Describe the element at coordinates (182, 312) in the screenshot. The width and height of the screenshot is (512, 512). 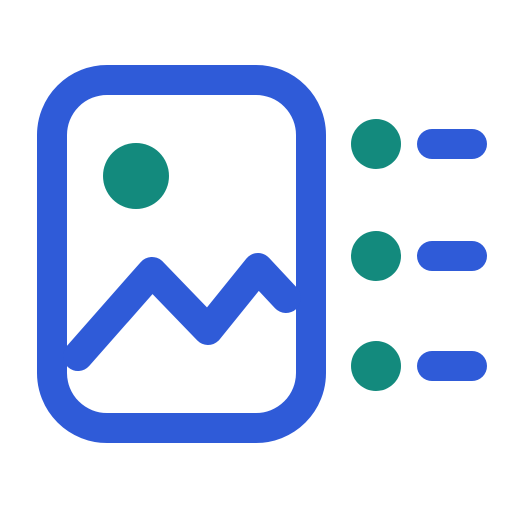
I see `mountain-icon` at that location.